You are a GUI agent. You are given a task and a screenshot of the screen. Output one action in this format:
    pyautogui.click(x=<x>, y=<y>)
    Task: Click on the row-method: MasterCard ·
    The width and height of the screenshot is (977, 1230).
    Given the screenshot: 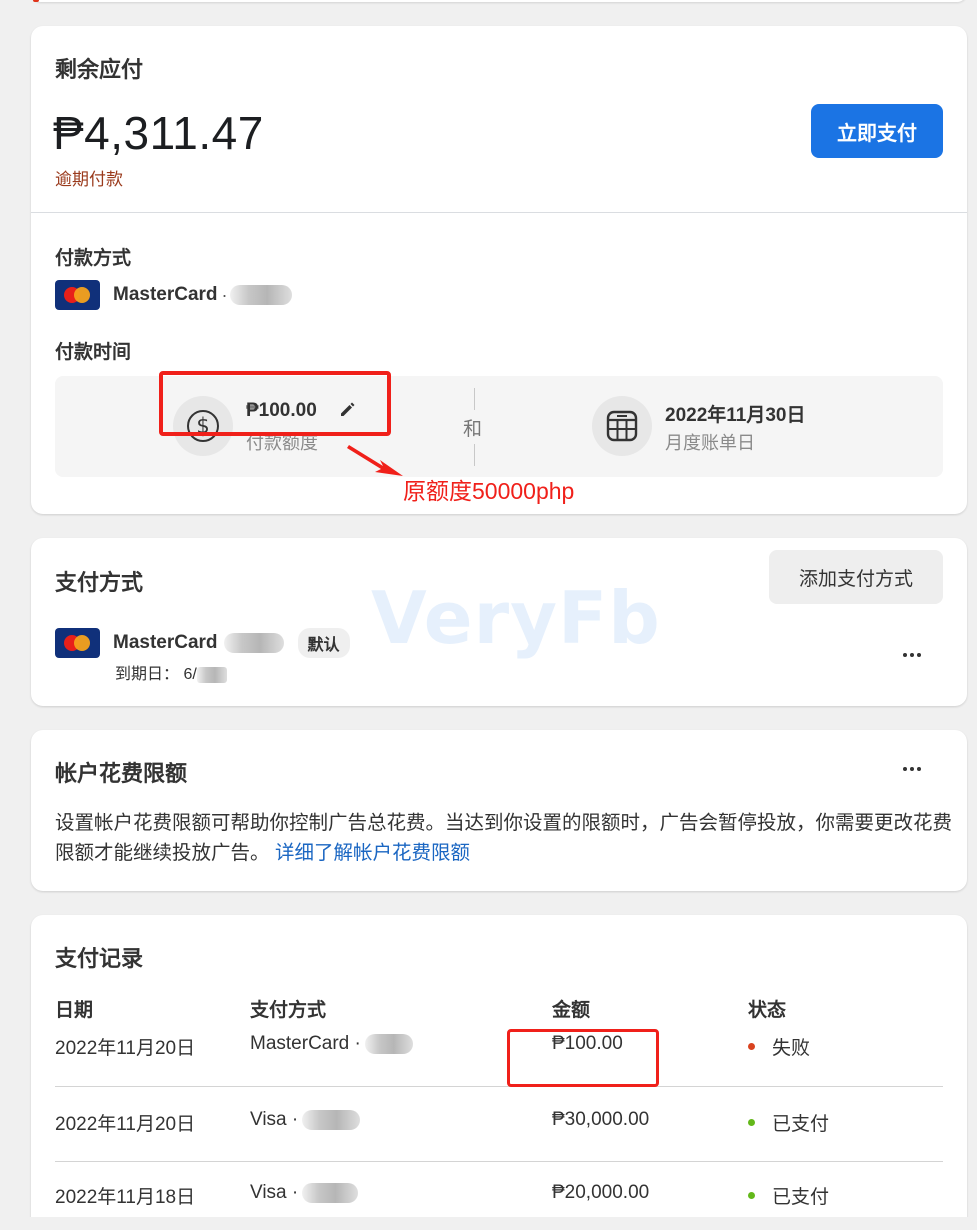 What is the action you would take?
    pyautogui.click(x=331, y=1044)
    